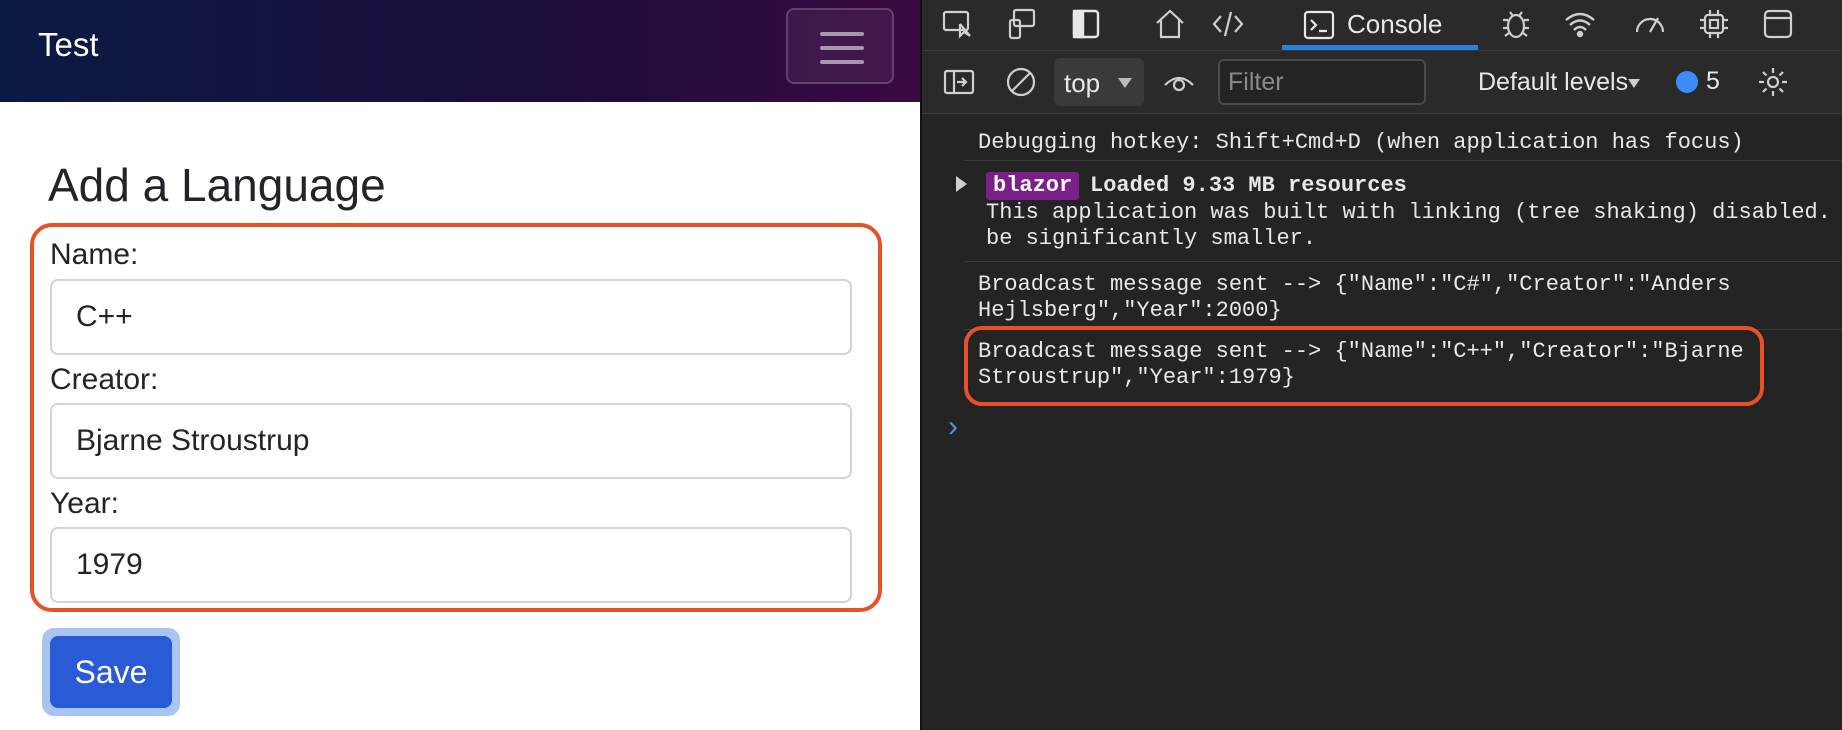 Image resolution: width=1842 pixels, height=730 pixels. I want to click on gear-icon, so click(1773, 82).